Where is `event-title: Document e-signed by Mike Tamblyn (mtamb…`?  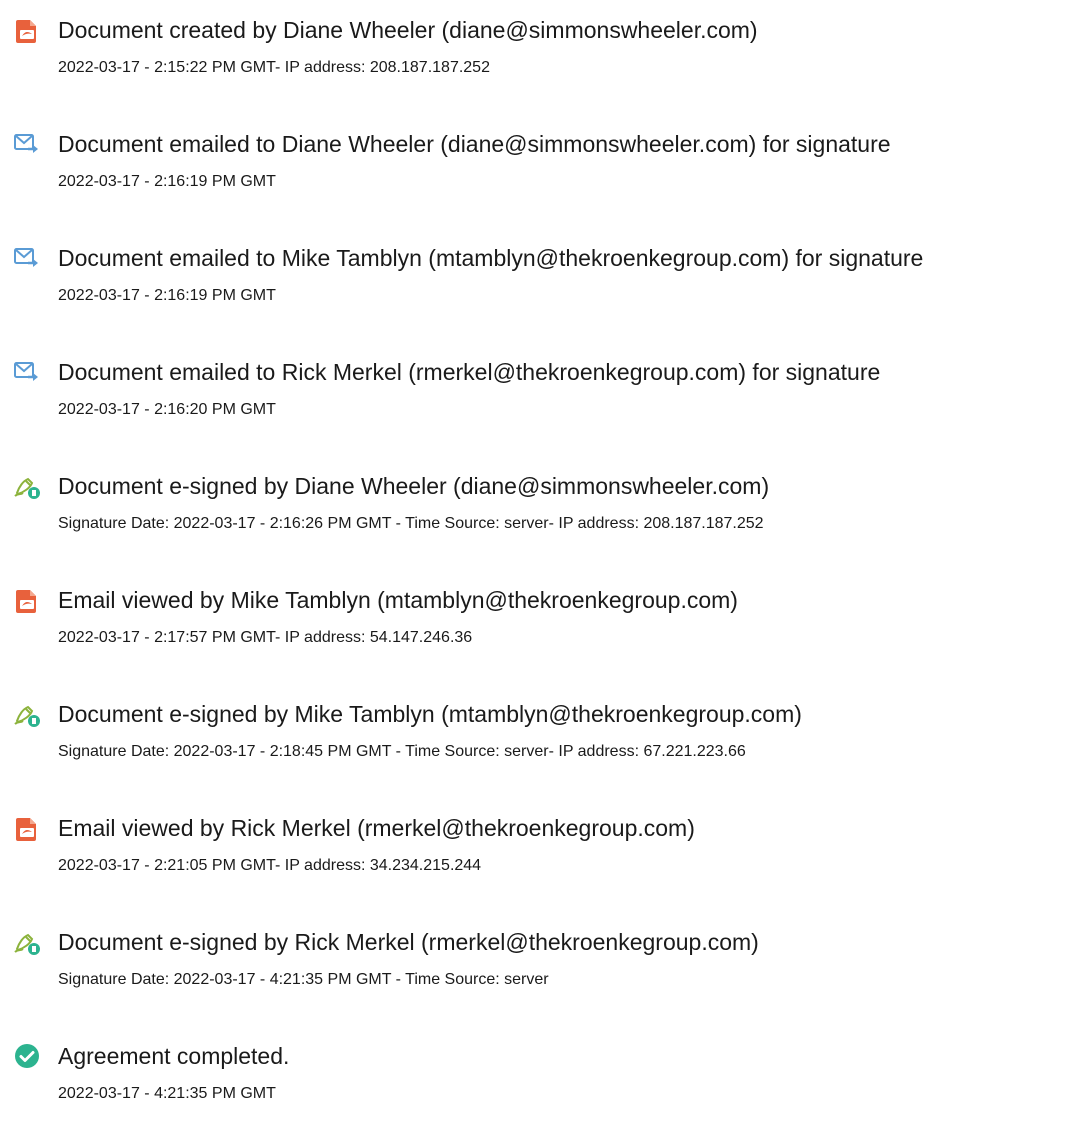
event-title: Document e-signed by Mike Tamblyn (mtamb… is located at coordinates (430, 714).